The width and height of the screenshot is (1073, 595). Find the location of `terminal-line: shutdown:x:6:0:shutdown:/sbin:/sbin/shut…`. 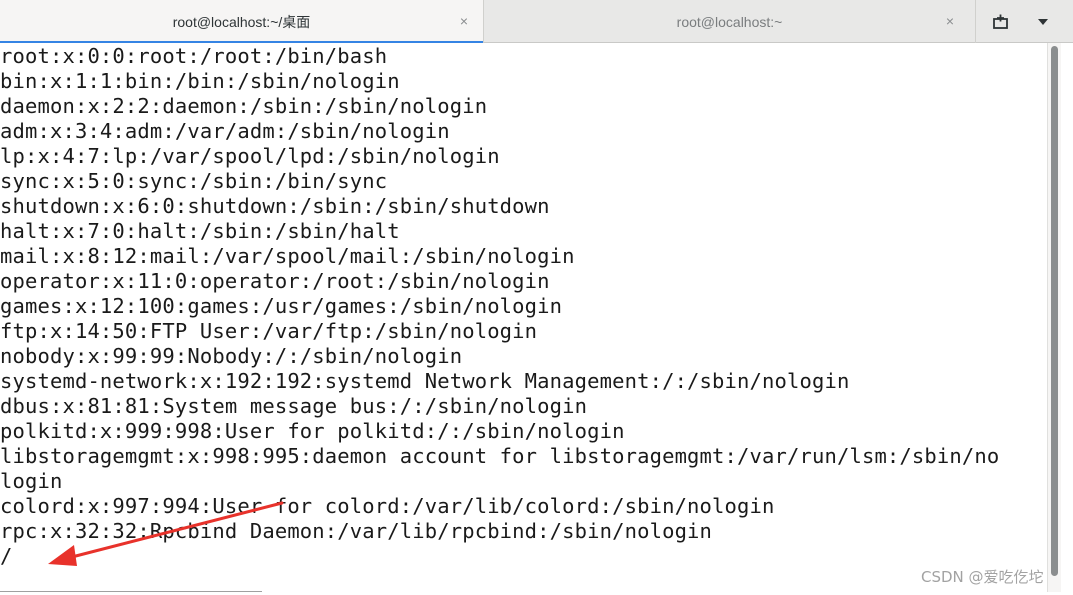

terminal-line: shutdown:x:6:0:shutdown:/sbin:/sbin/shut… is located at coordinates (275, 206).